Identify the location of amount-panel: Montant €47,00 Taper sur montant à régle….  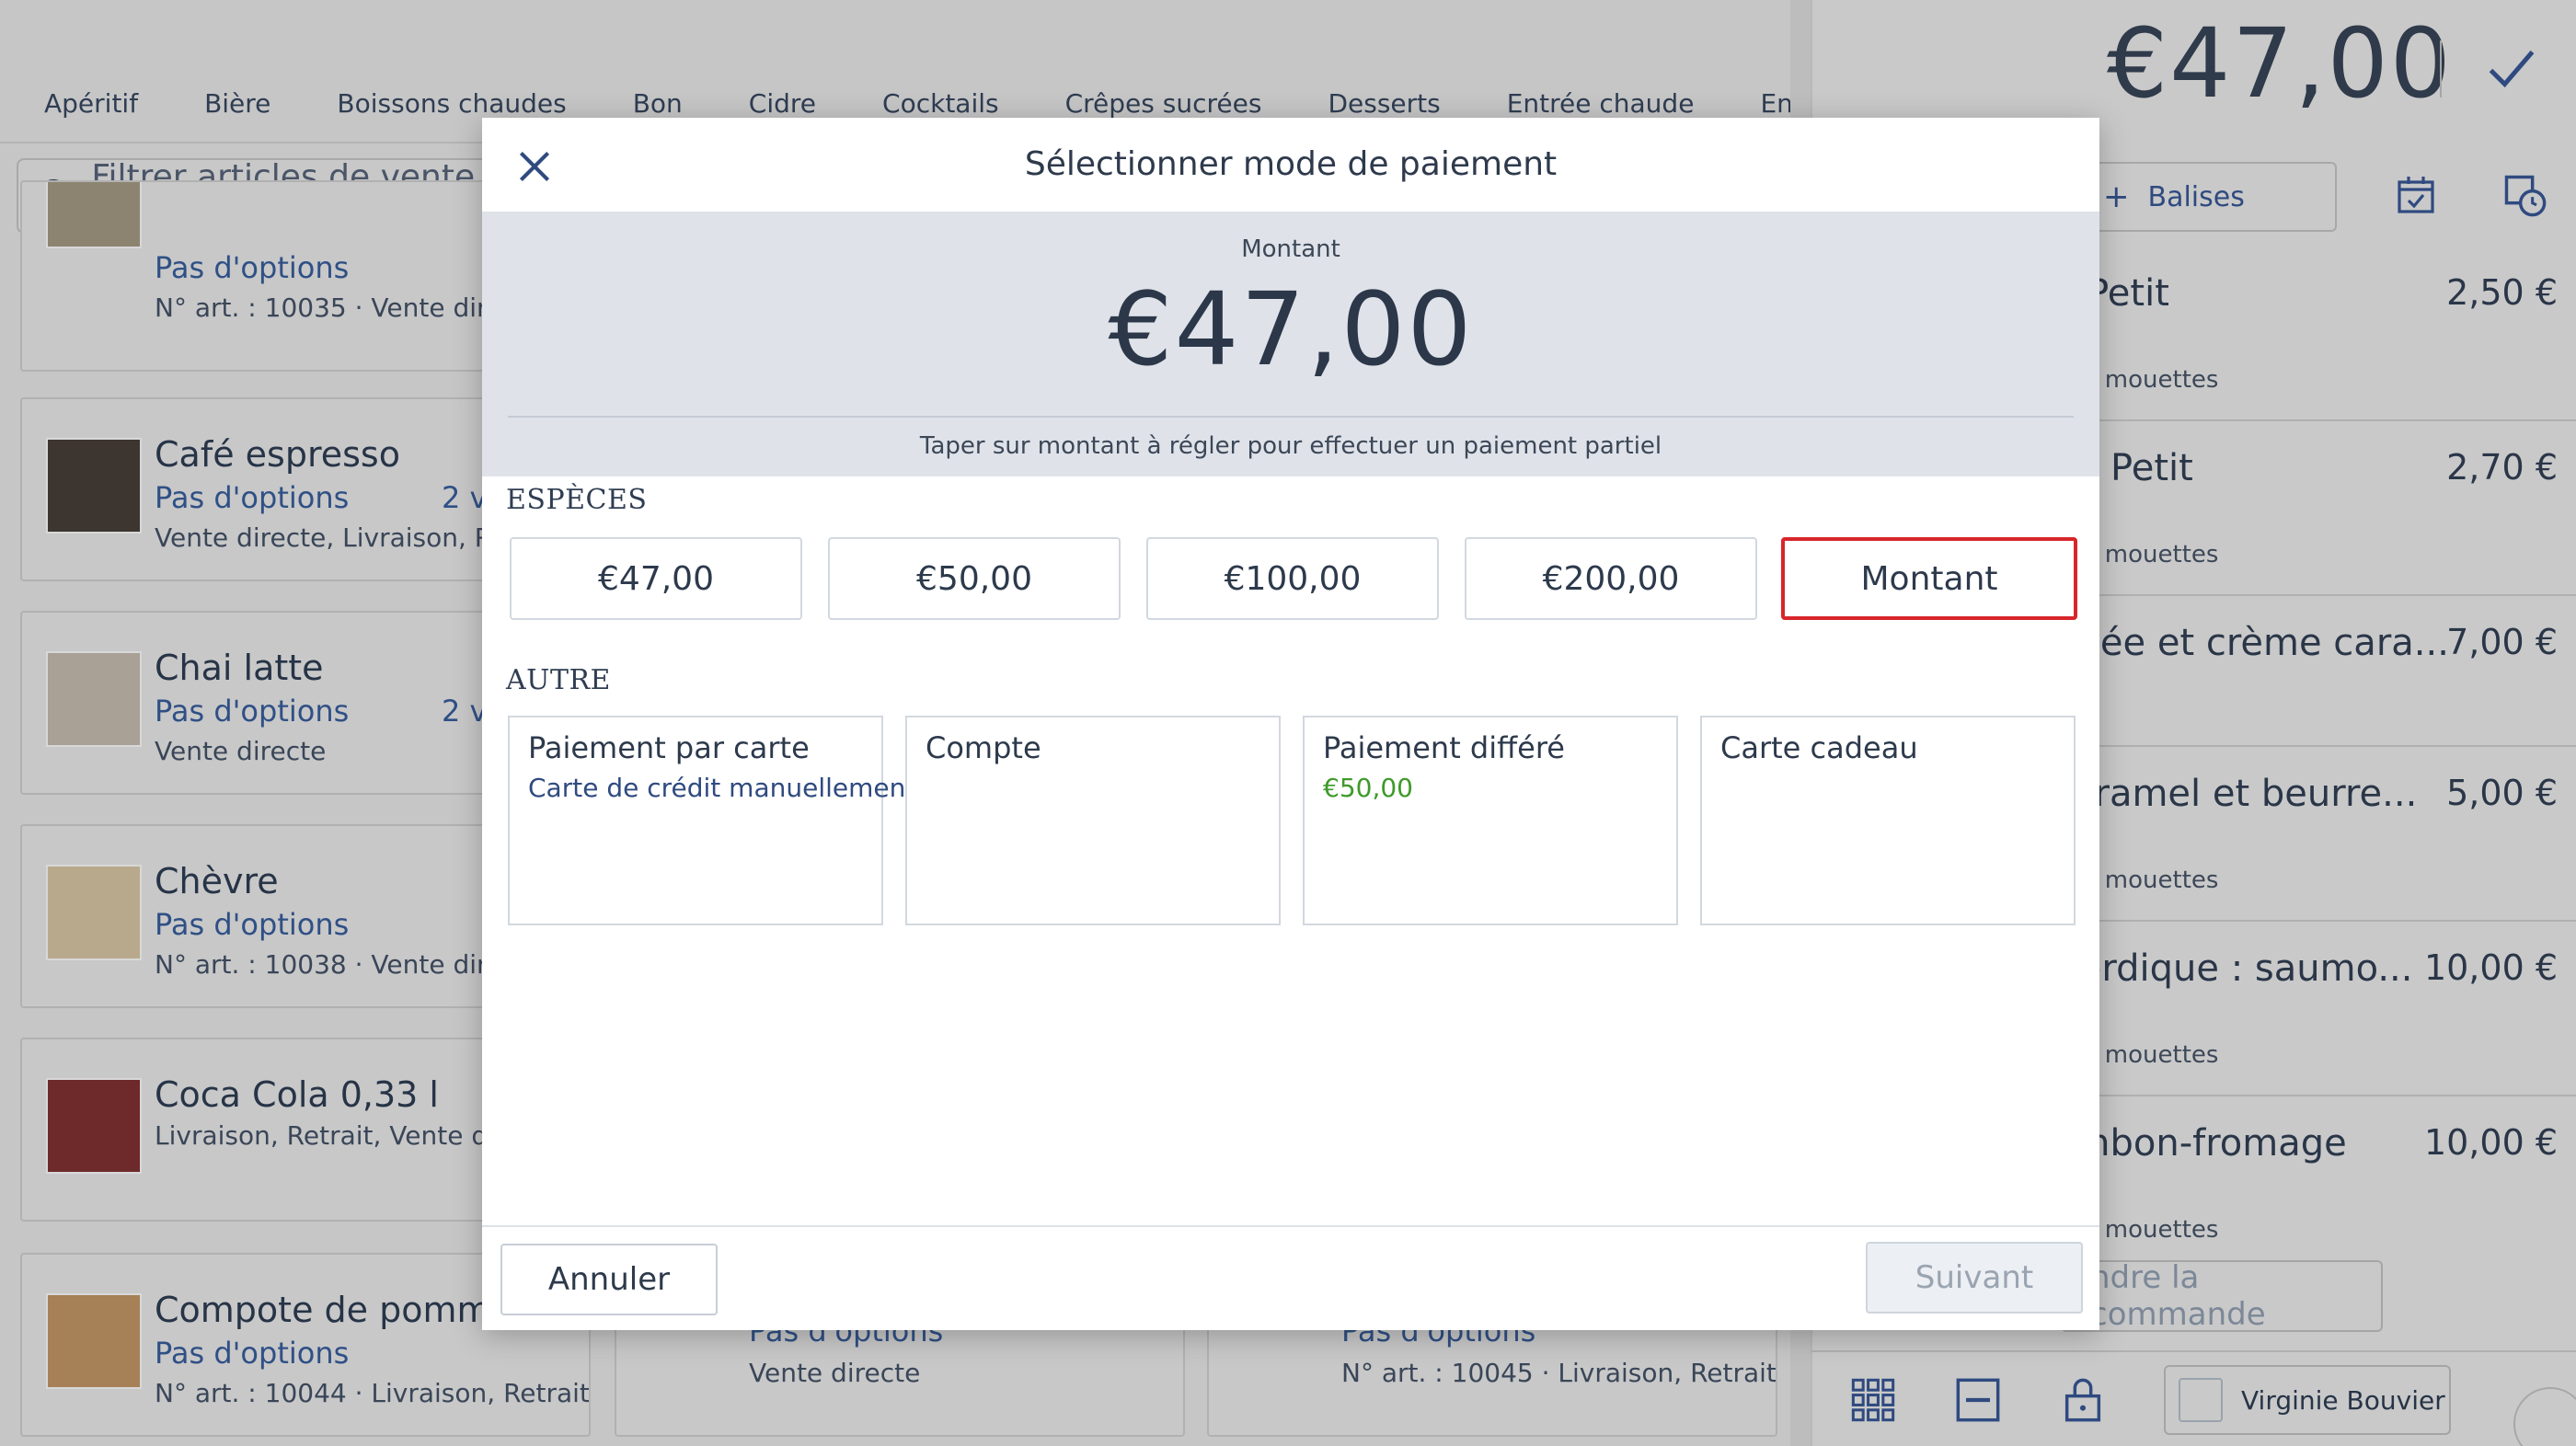
(1290, 344).